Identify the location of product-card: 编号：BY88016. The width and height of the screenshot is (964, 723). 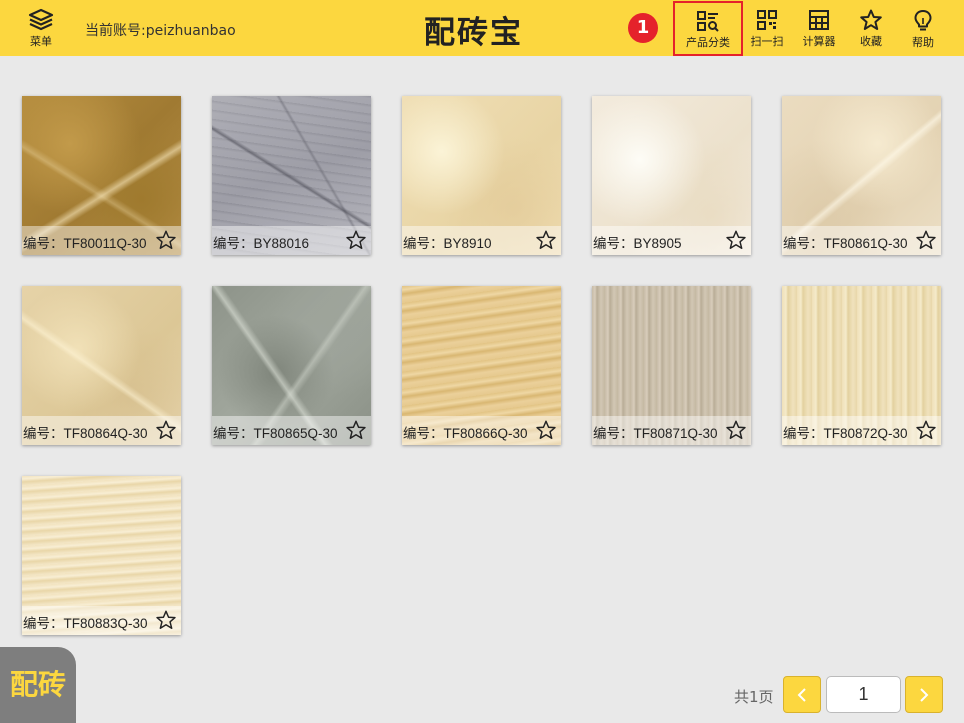
(291, 175).